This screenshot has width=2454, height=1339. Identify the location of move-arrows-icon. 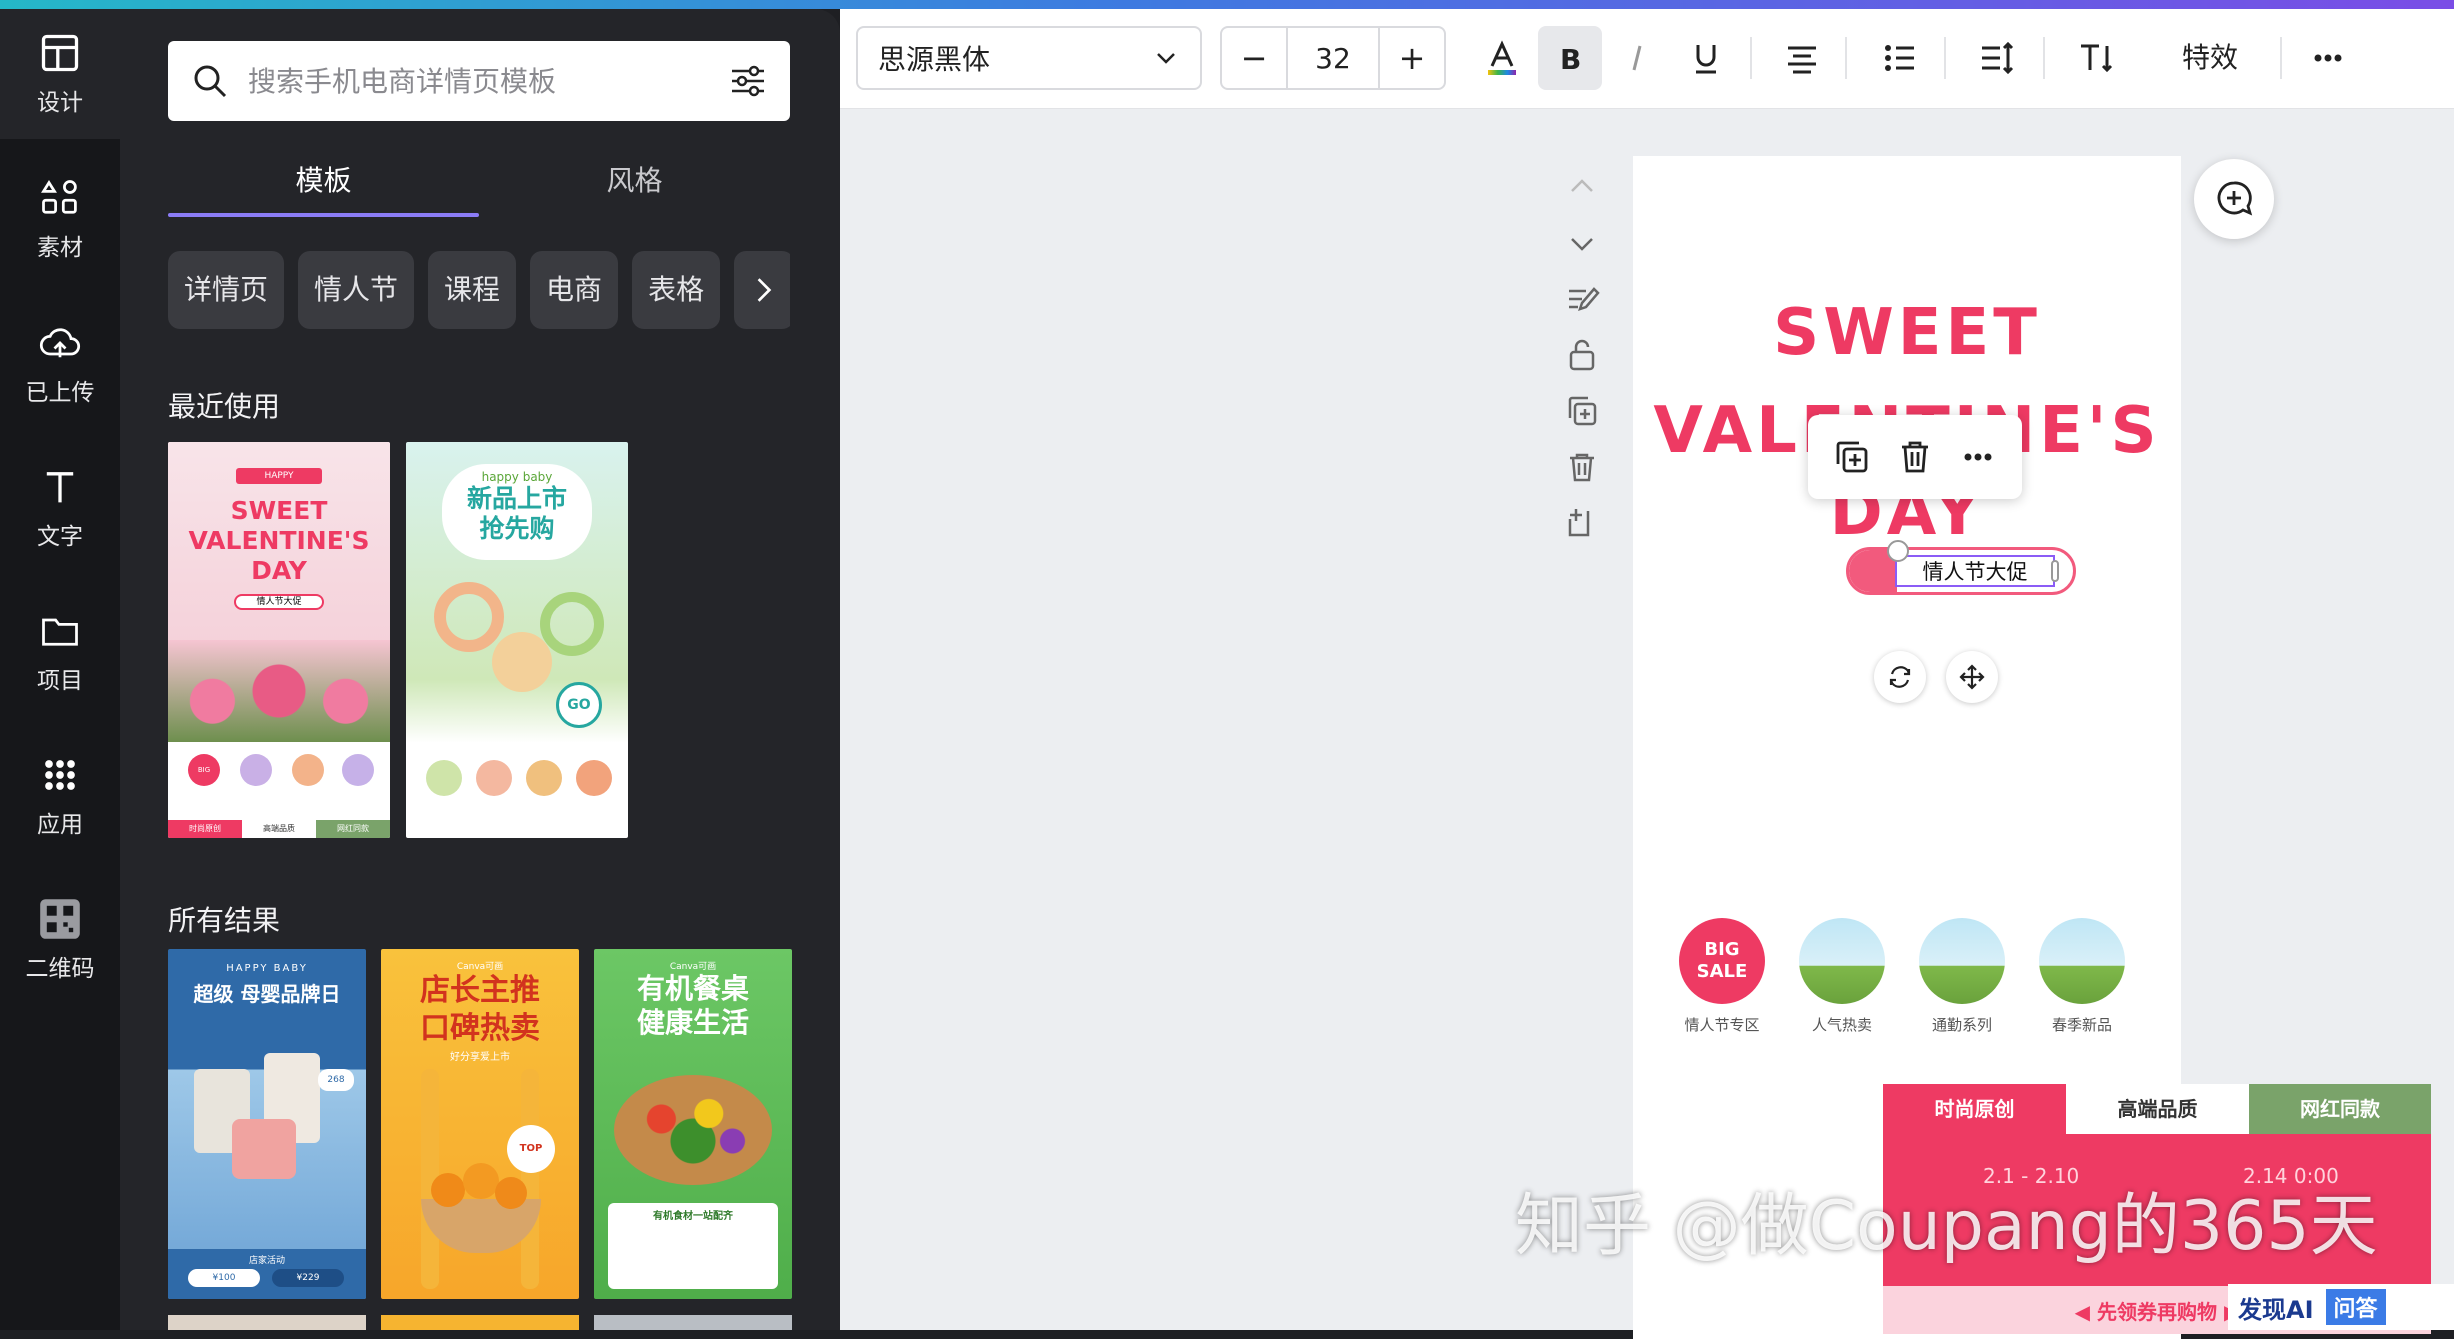
(1972, 677).